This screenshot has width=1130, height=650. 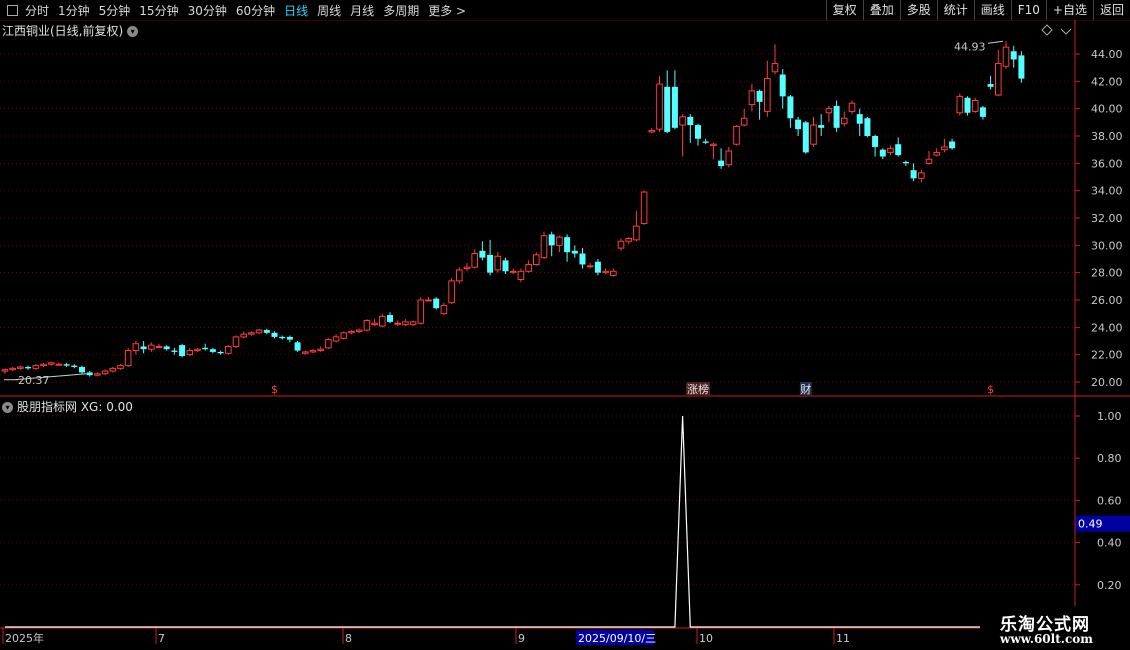 I want to click on price-tick-label: 32.00, so click(x=1107, y=218).